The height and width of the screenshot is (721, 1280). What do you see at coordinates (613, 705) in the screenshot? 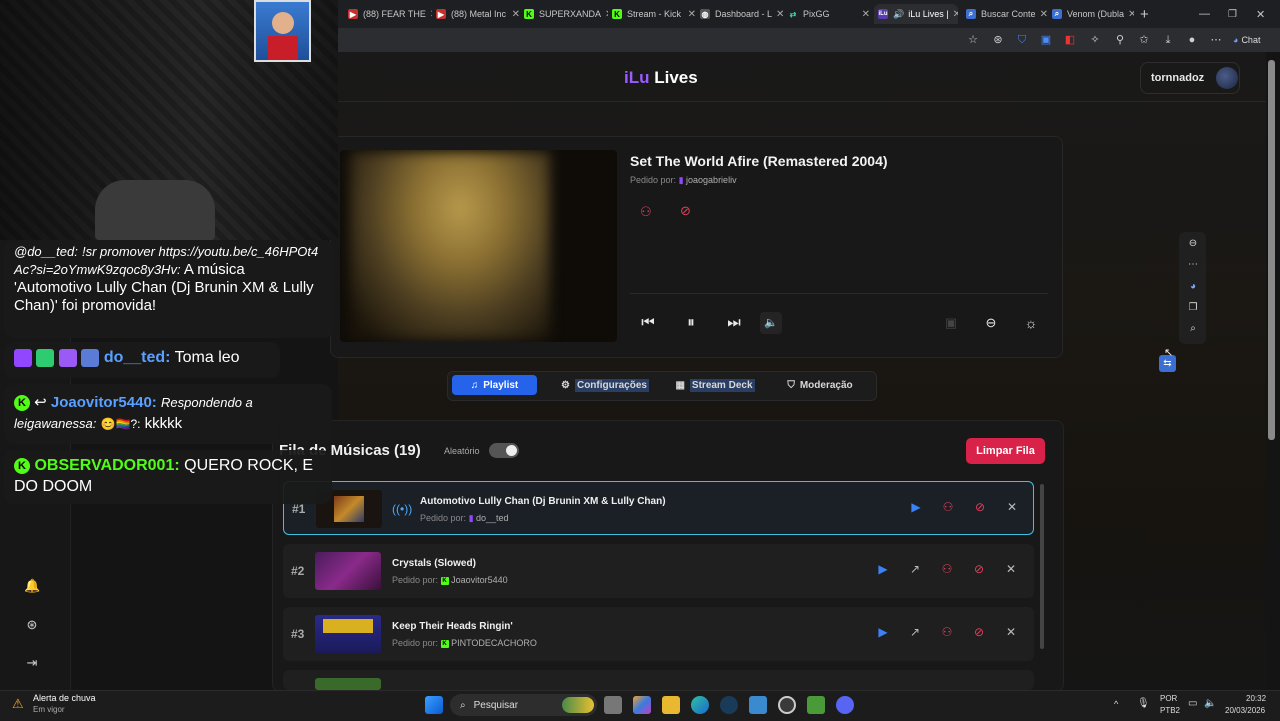
I see `task-view-icon` at bounding box center [613, 705].